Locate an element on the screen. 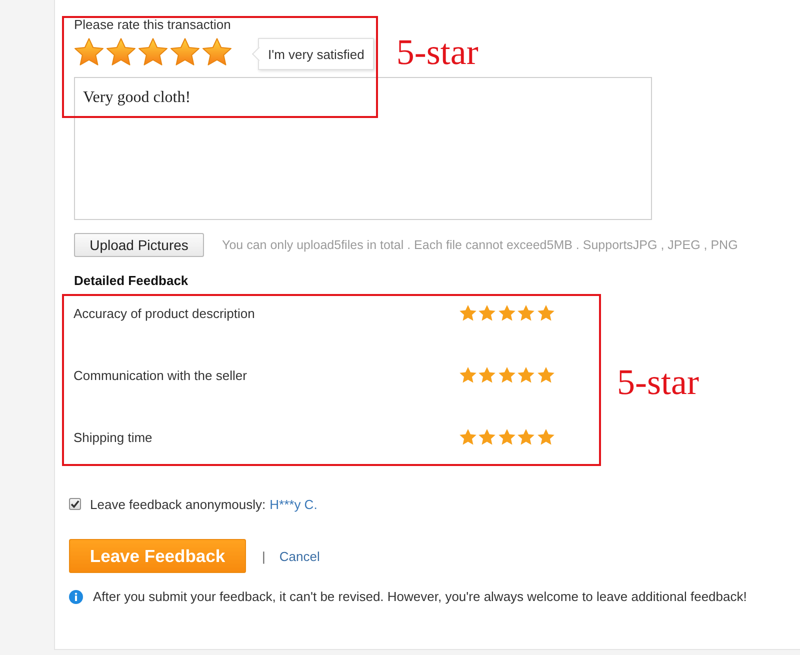 The height and width of the screenshot is (655, 800). criterion-label: Accuracy of product description is located at coordinates (164, 313).